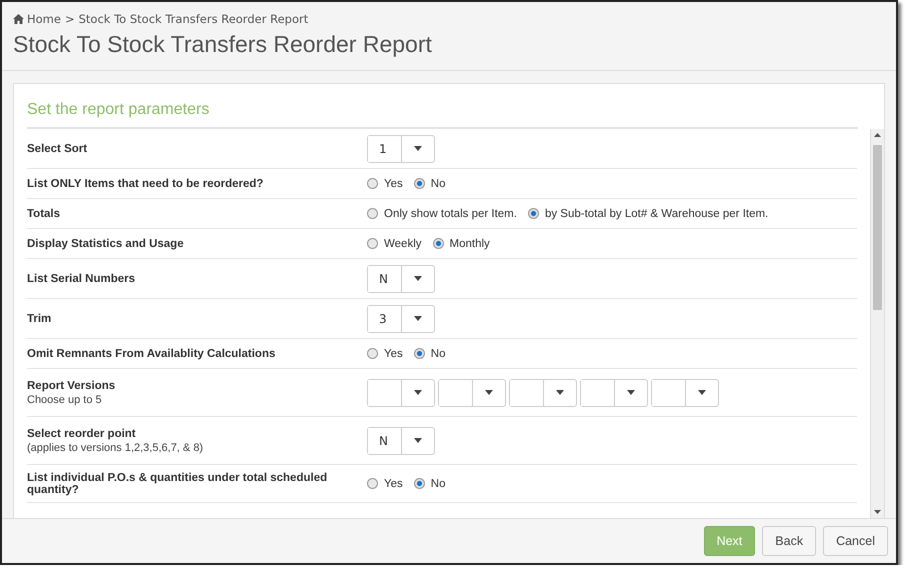 The image size is (905, 572). I want to click on field-label: Trim, so click(39, 318).